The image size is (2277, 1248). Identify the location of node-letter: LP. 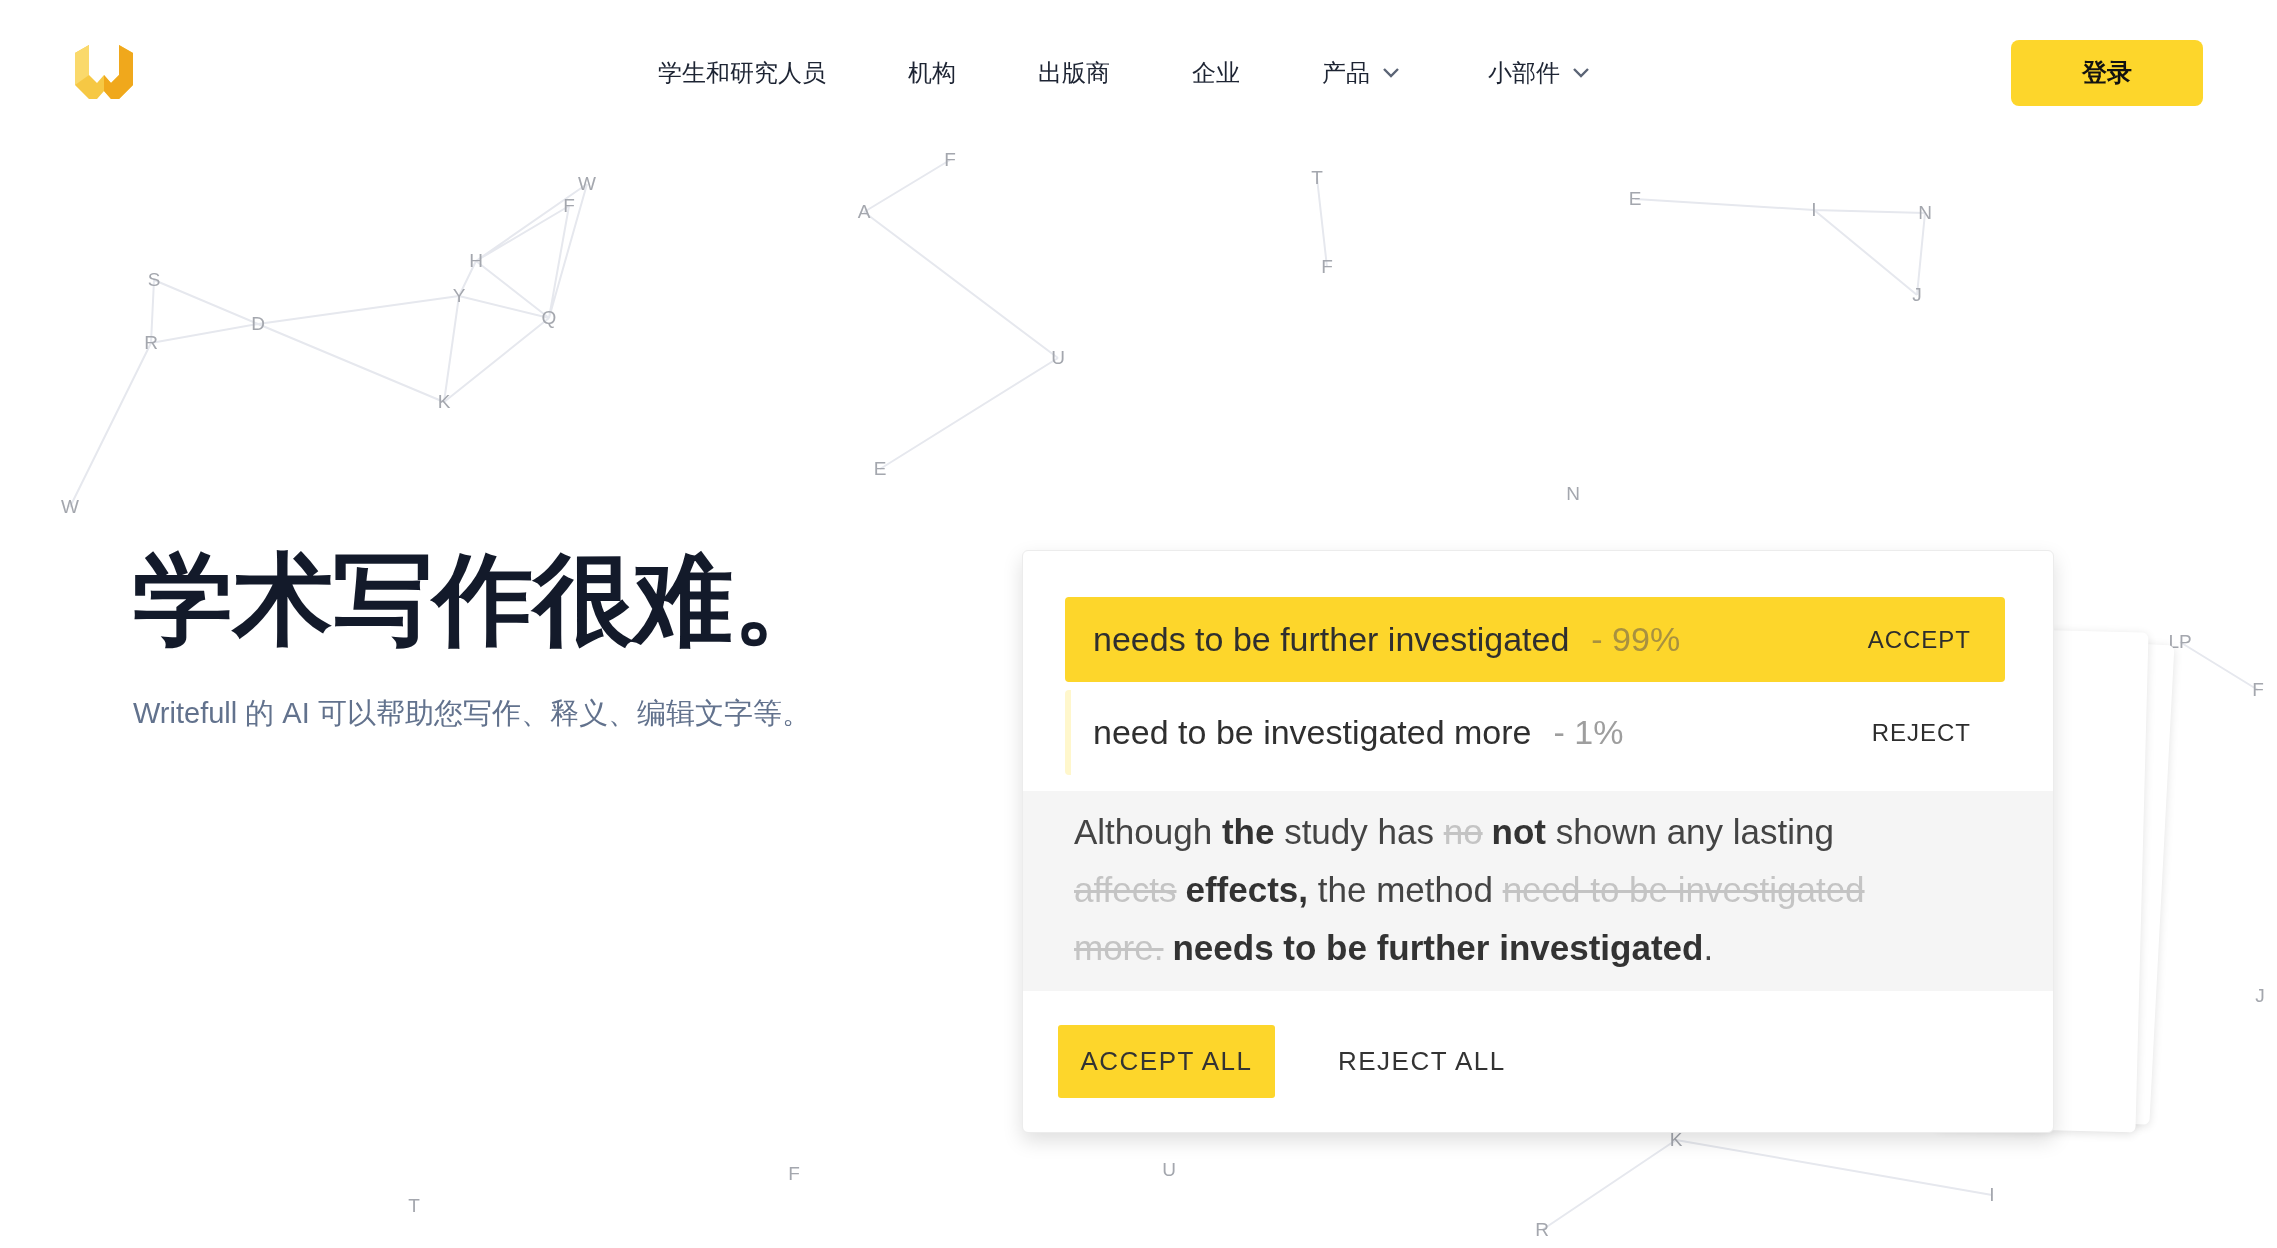
(2180, 641).